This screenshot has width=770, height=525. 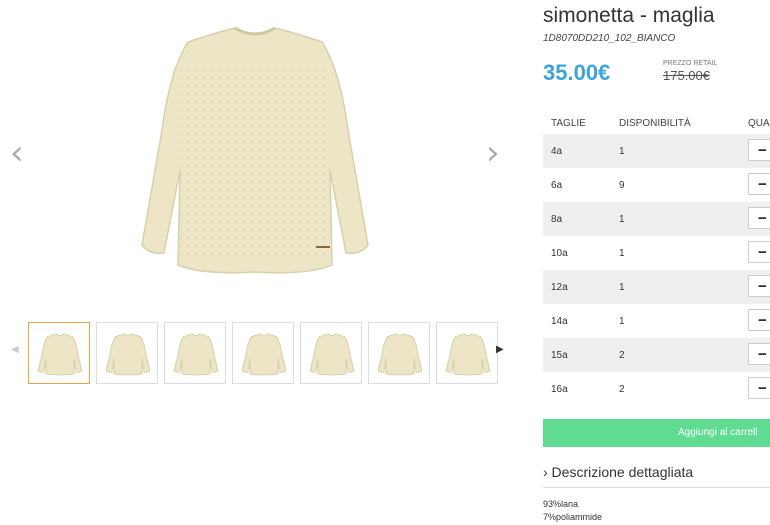 I want to click on size-row: 4a 1 −, so click(x=656, y=151).